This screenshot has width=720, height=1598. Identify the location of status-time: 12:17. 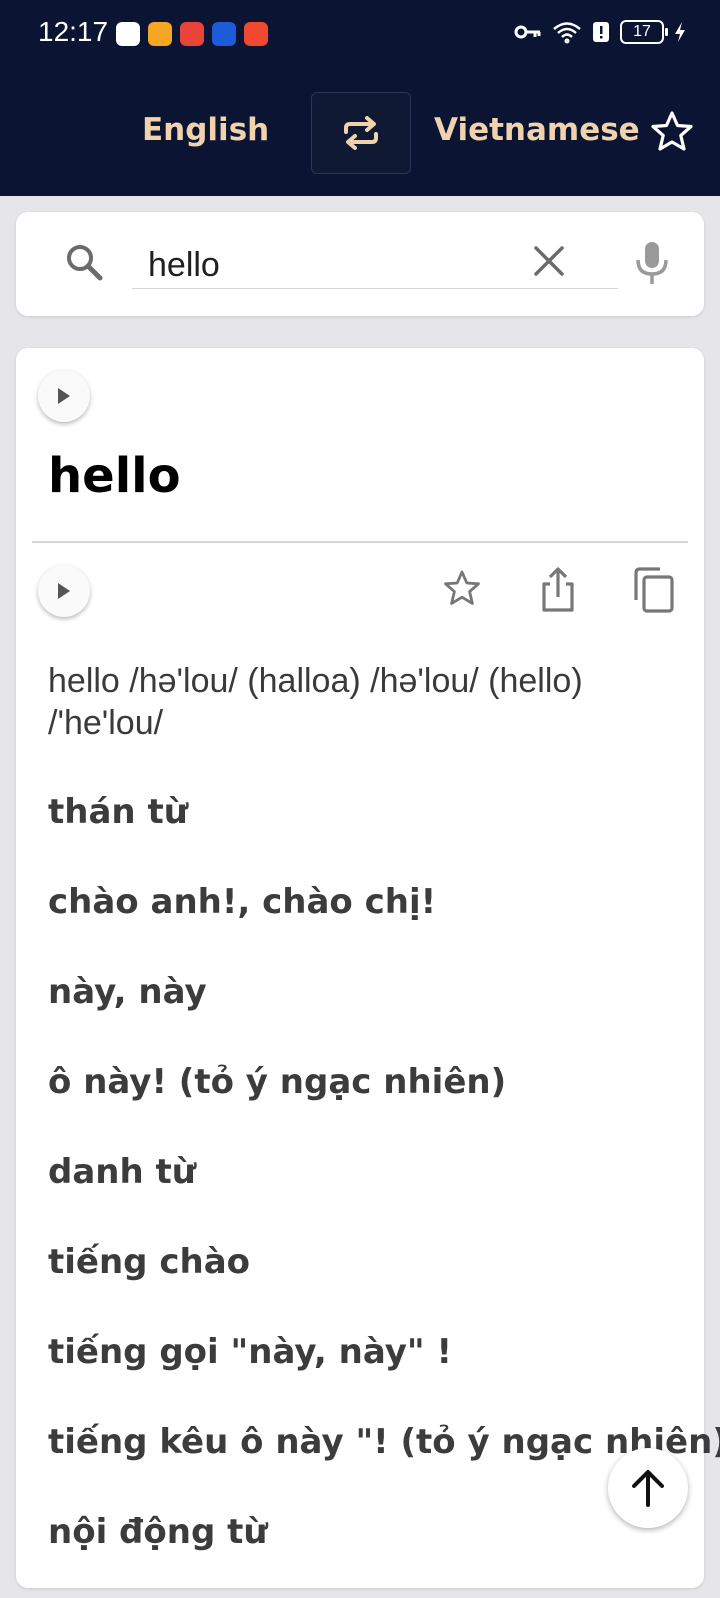
(73, 31).